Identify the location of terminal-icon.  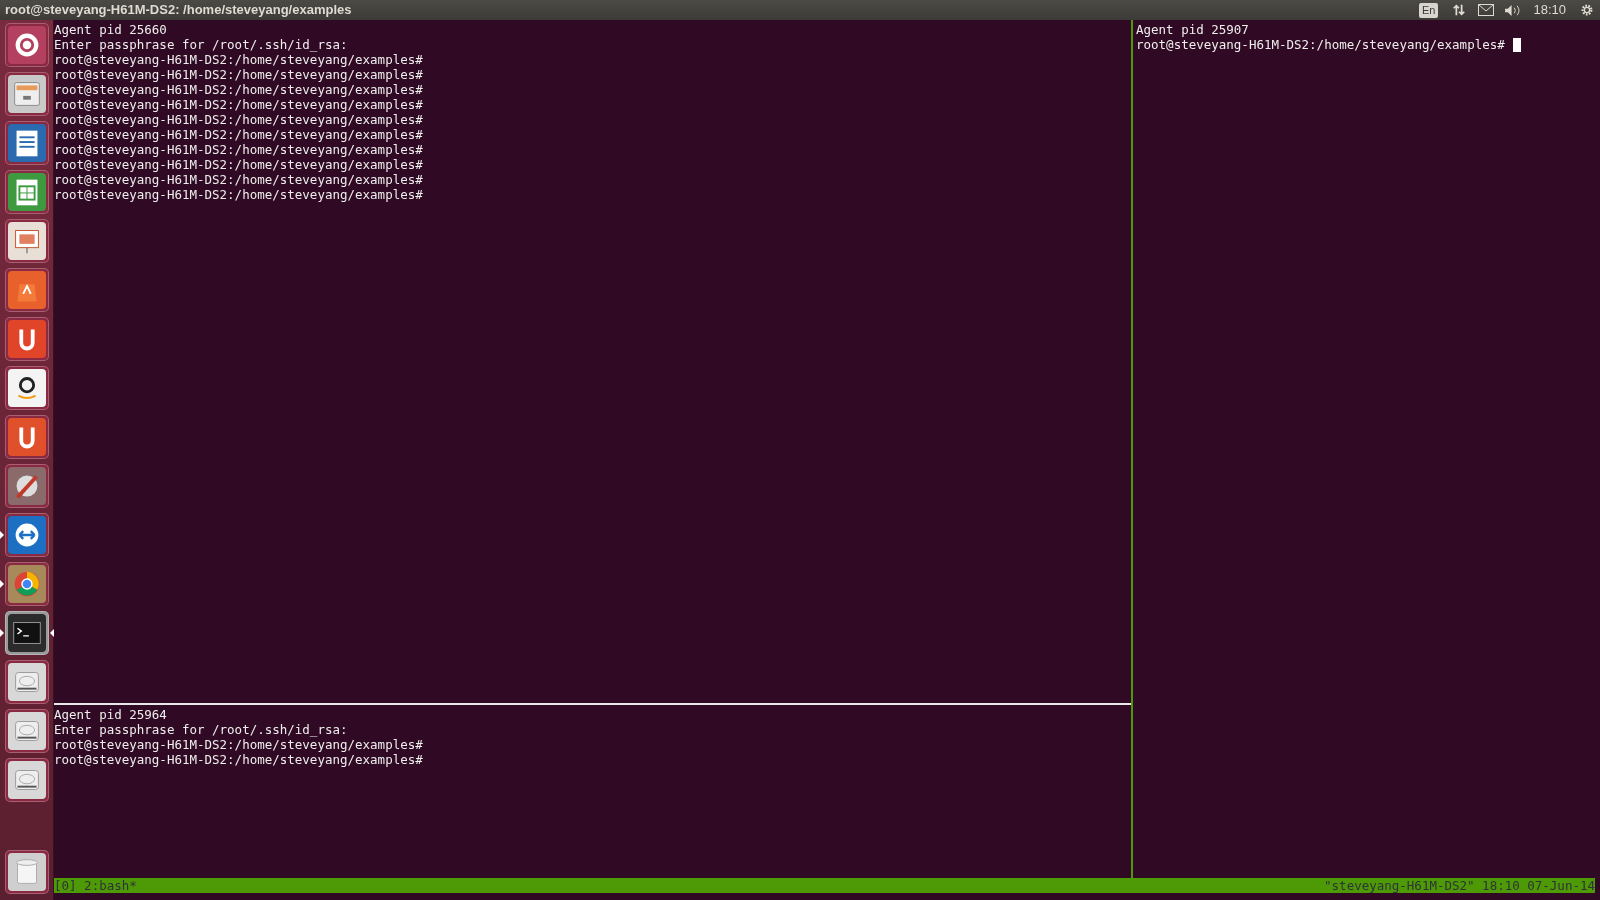
(27, 632).